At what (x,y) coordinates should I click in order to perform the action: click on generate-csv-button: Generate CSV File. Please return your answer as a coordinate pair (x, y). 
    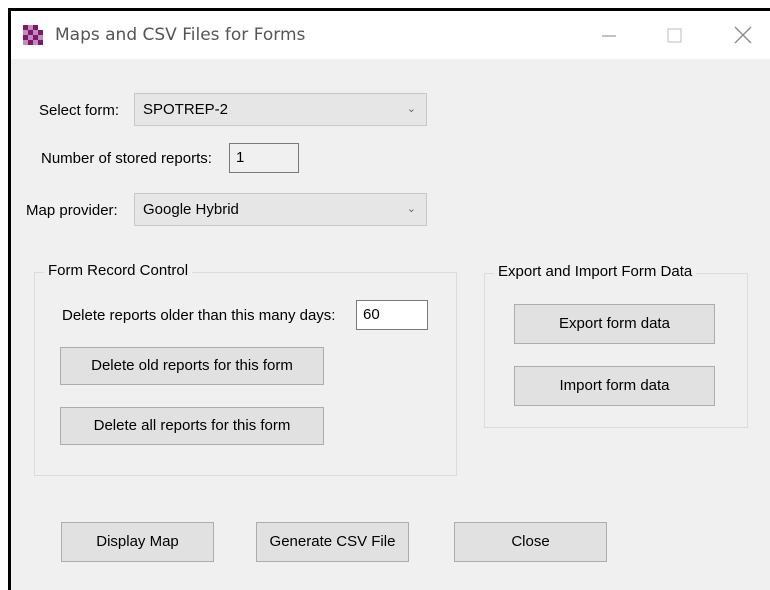
    Looking at the image, I should click on (332, 542).